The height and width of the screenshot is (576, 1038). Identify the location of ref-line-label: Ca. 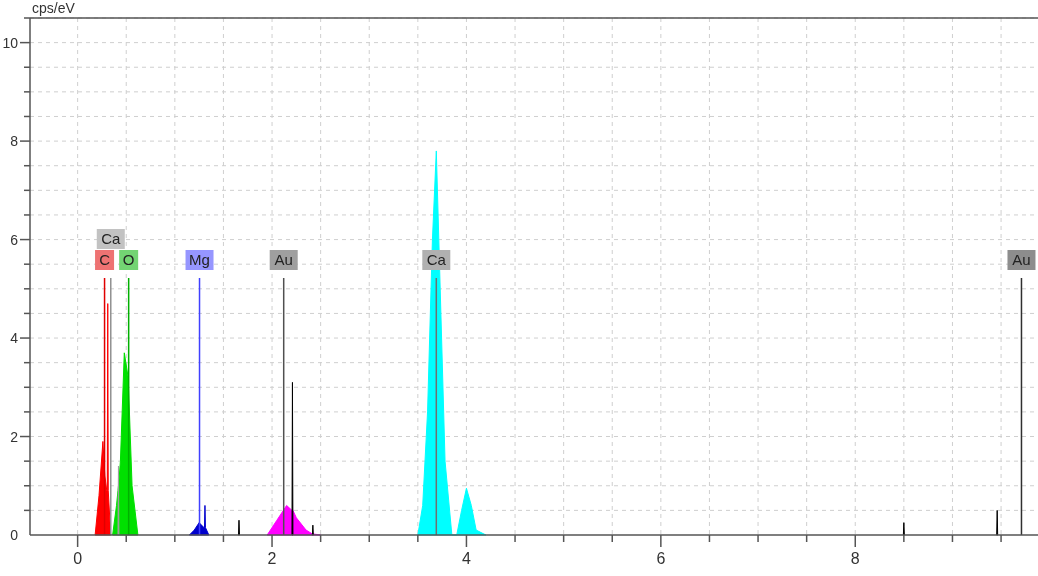
(111, 238).